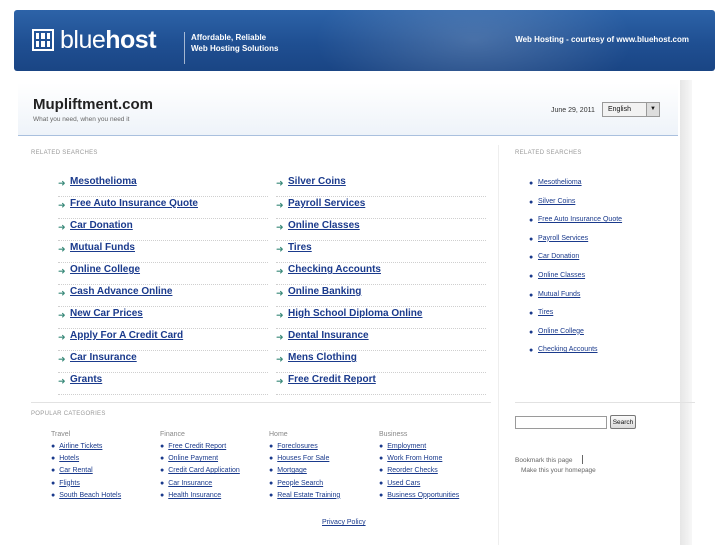 The height and width of the screenshot is (545, 727). What do you see at coordinates (344, 522) in the screenshot?
I see `privacy-policy-link: Privacy Policy` at bounding box center [344, 522].